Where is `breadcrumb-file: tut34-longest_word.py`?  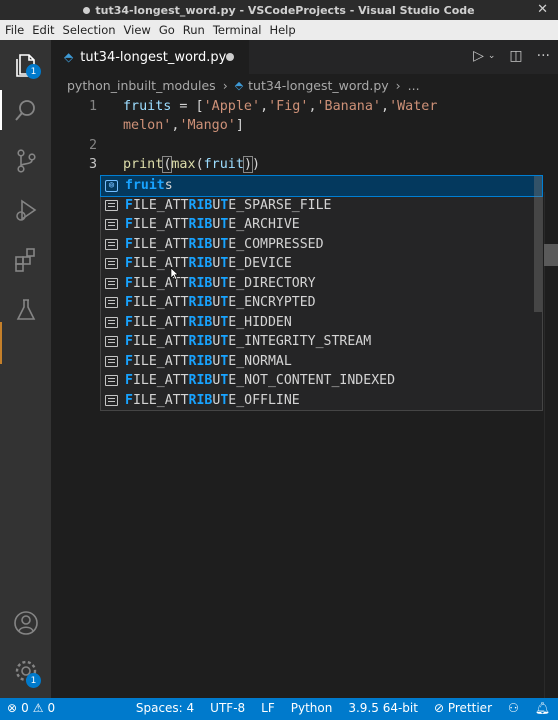 breadcrumb-file: tut34-longest_word.py is located at coordinates (318, 85).